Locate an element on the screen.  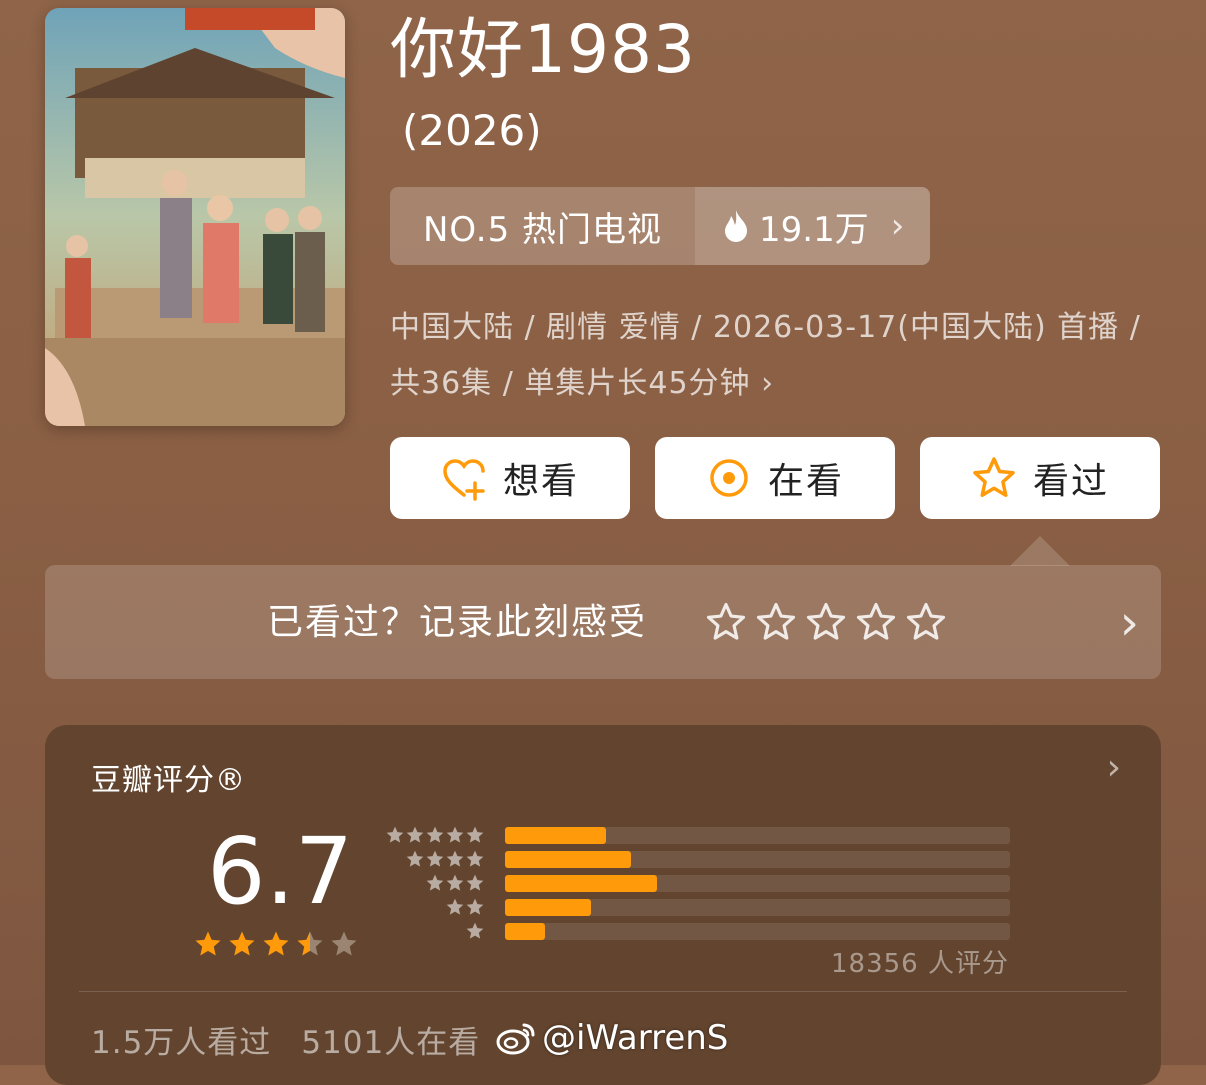
histogram-row-3-star is located at coordinates (695, 883).